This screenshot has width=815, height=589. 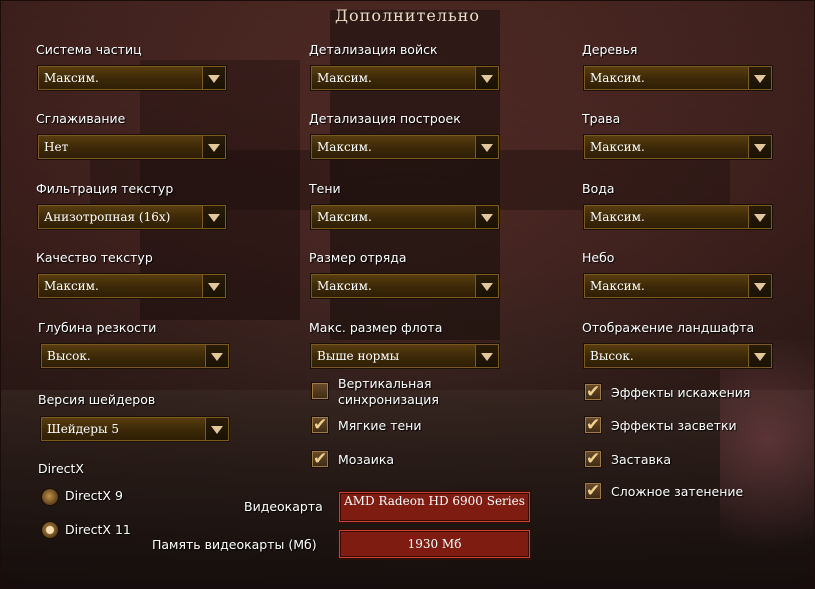 What do you see at coordinates (132, 286) in the screenshot?
I see `texture-quality-dropdown: Максим.` at bounding box center [132, 286].